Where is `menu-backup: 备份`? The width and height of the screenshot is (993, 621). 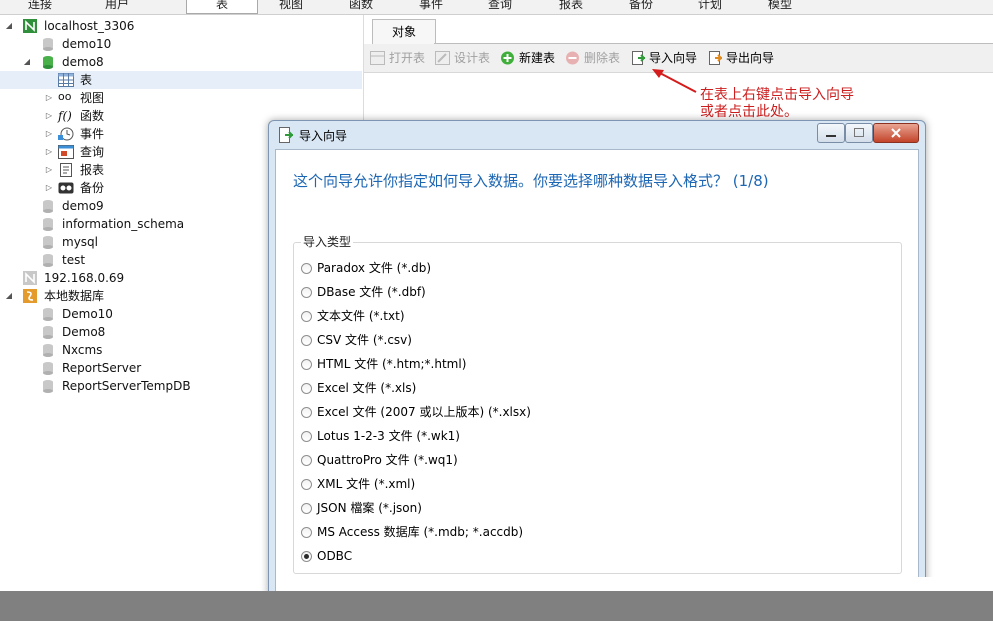
menu-backup: 备份 is located at coordinates (641, 6).